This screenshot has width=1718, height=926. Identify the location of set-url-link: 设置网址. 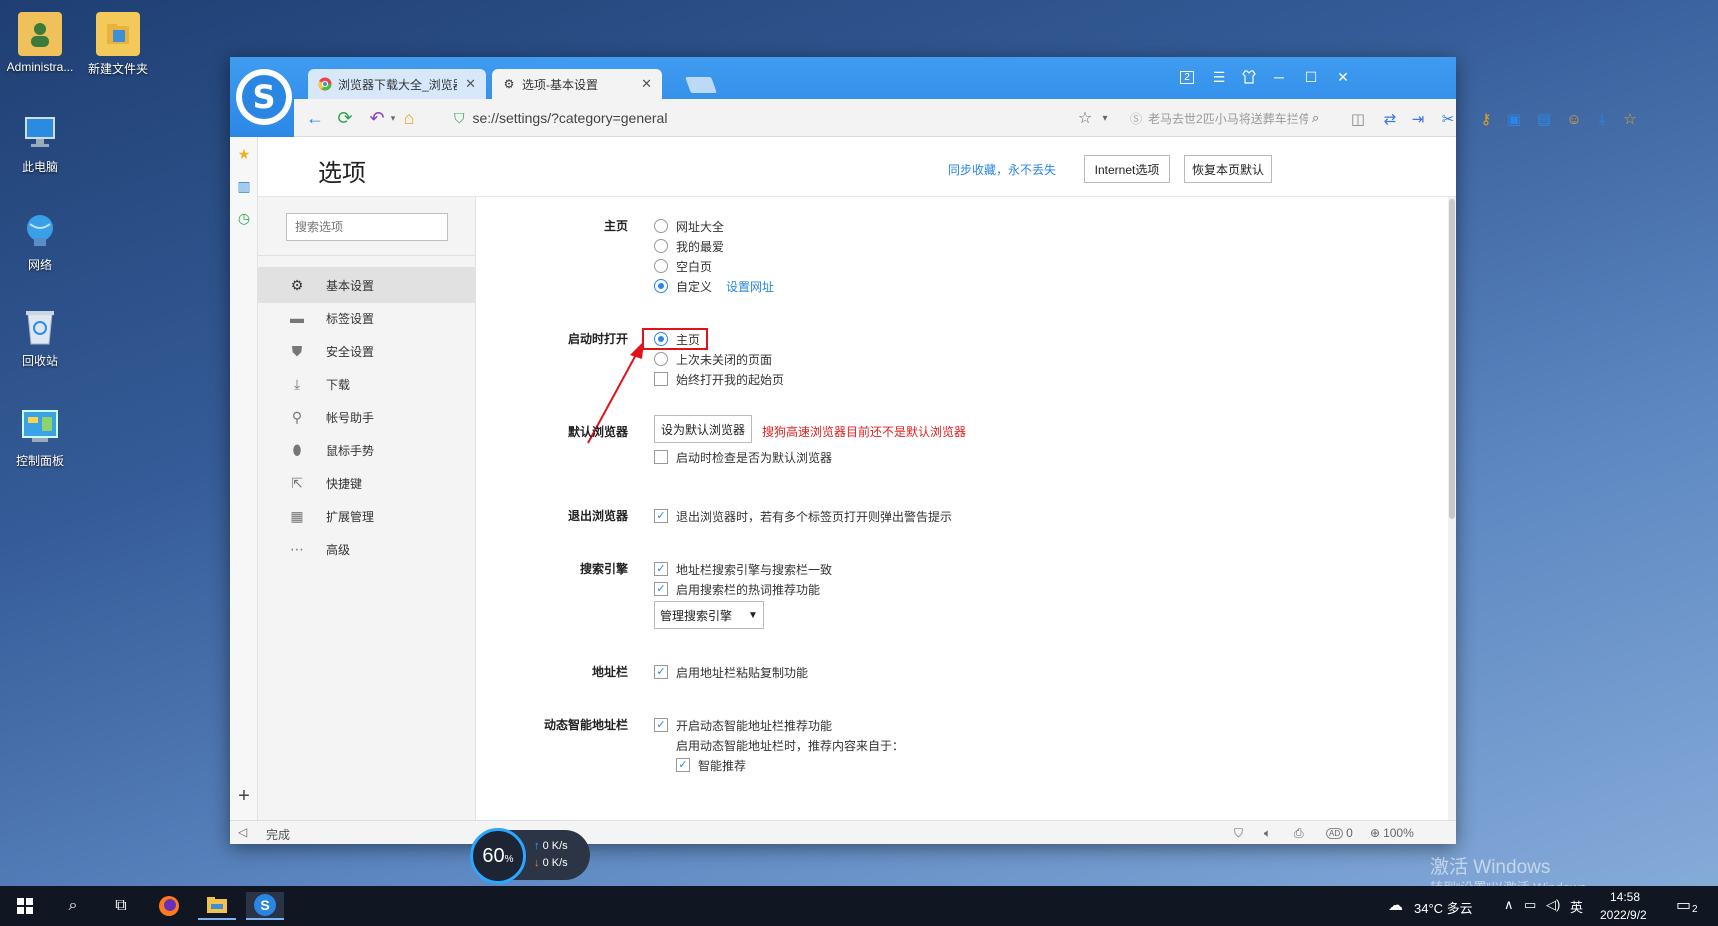
(750, 286).